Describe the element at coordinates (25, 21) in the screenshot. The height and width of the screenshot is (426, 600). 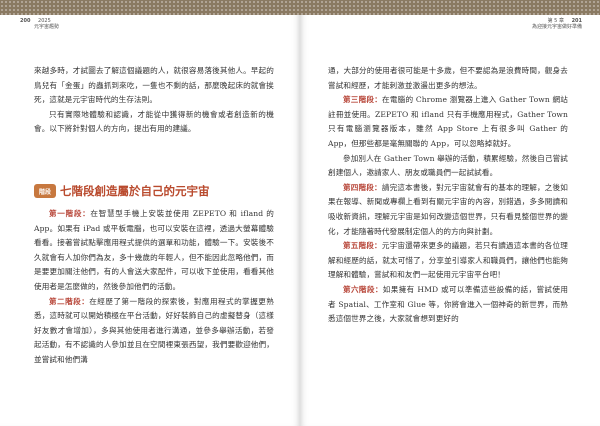
I see `left-page-number: 200` at that location.